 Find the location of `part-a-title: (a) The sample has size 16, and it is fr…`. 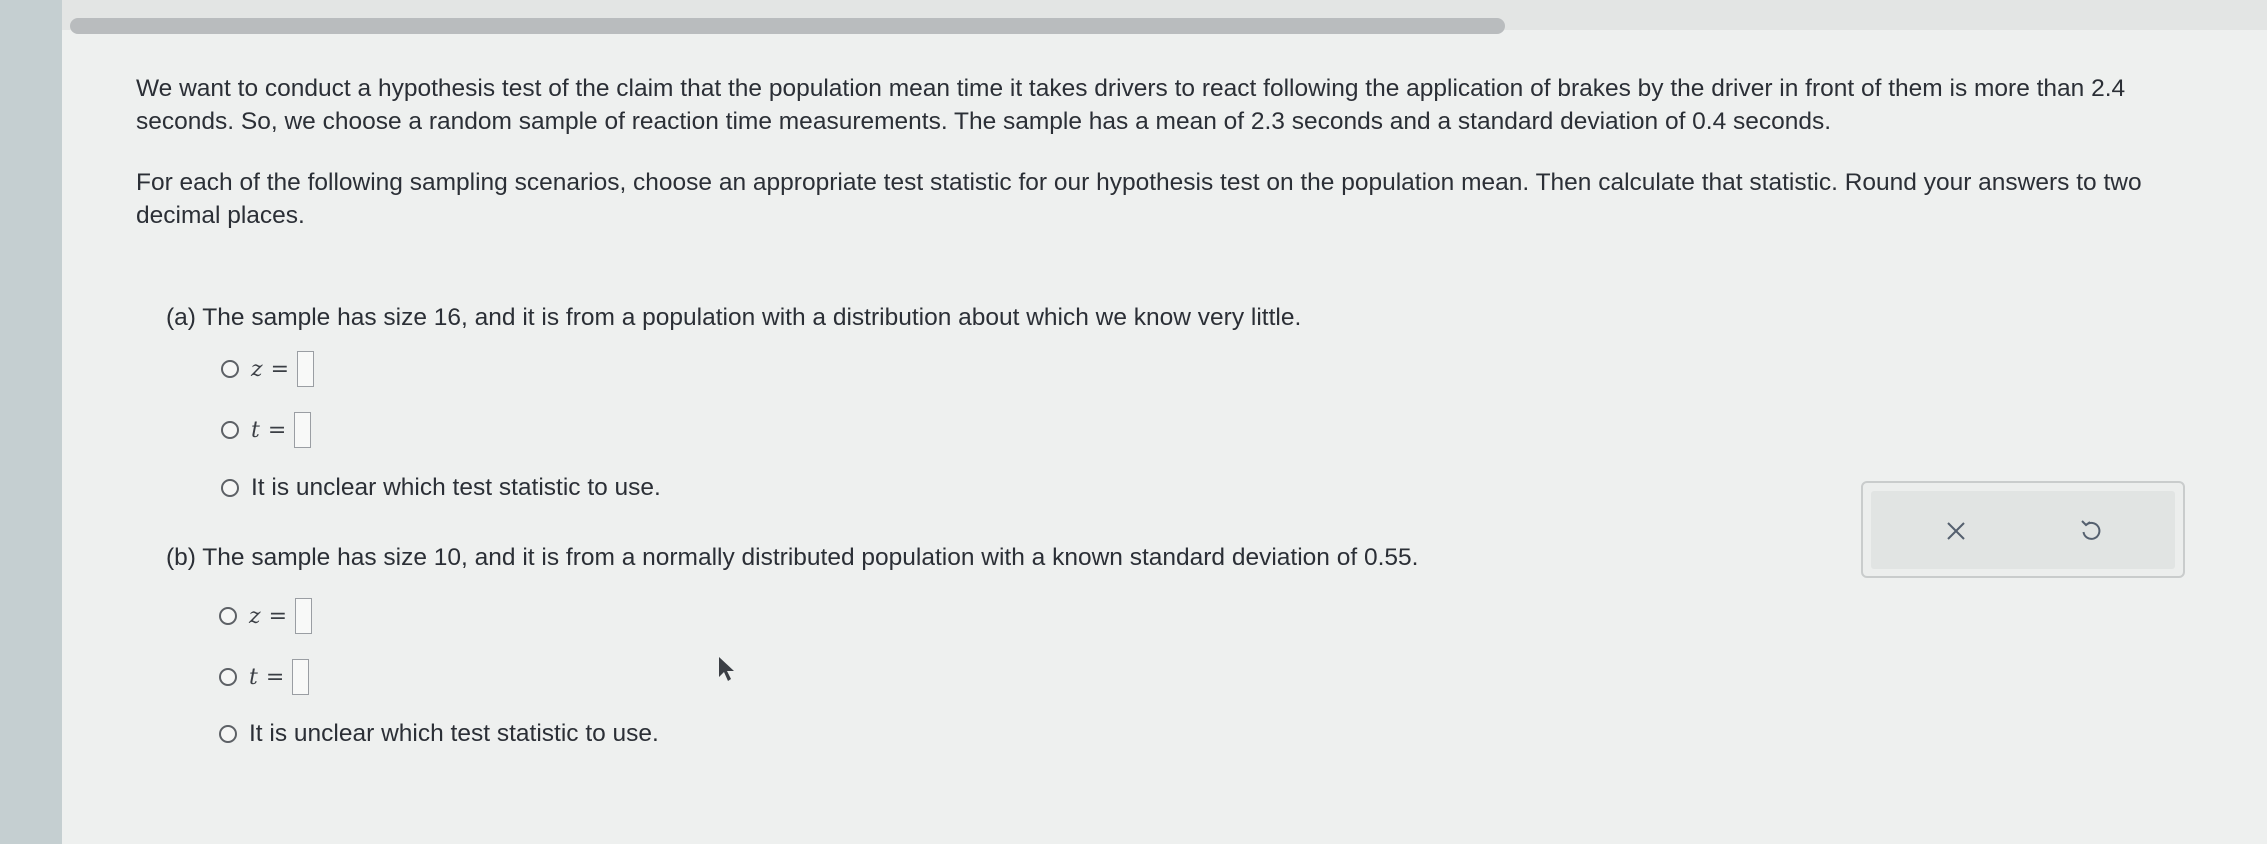

part-a-title: (a) The sample has size 16, and it is fr… is located at coordinates (734, 317).